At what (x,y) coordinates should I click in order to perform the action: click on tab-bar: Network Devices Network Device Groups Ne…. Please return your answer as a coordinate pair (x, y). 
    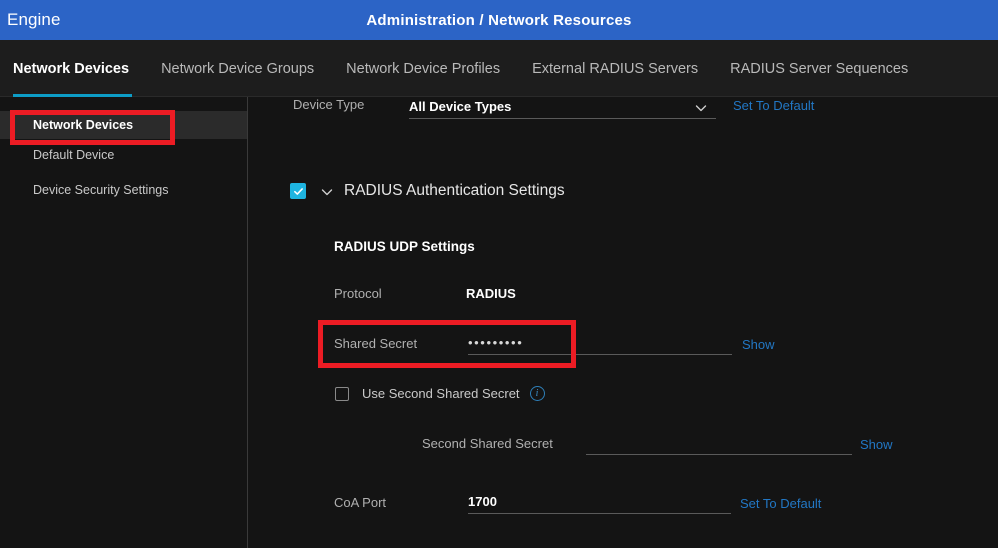
    Looking at the image, I should click on (499, 68).